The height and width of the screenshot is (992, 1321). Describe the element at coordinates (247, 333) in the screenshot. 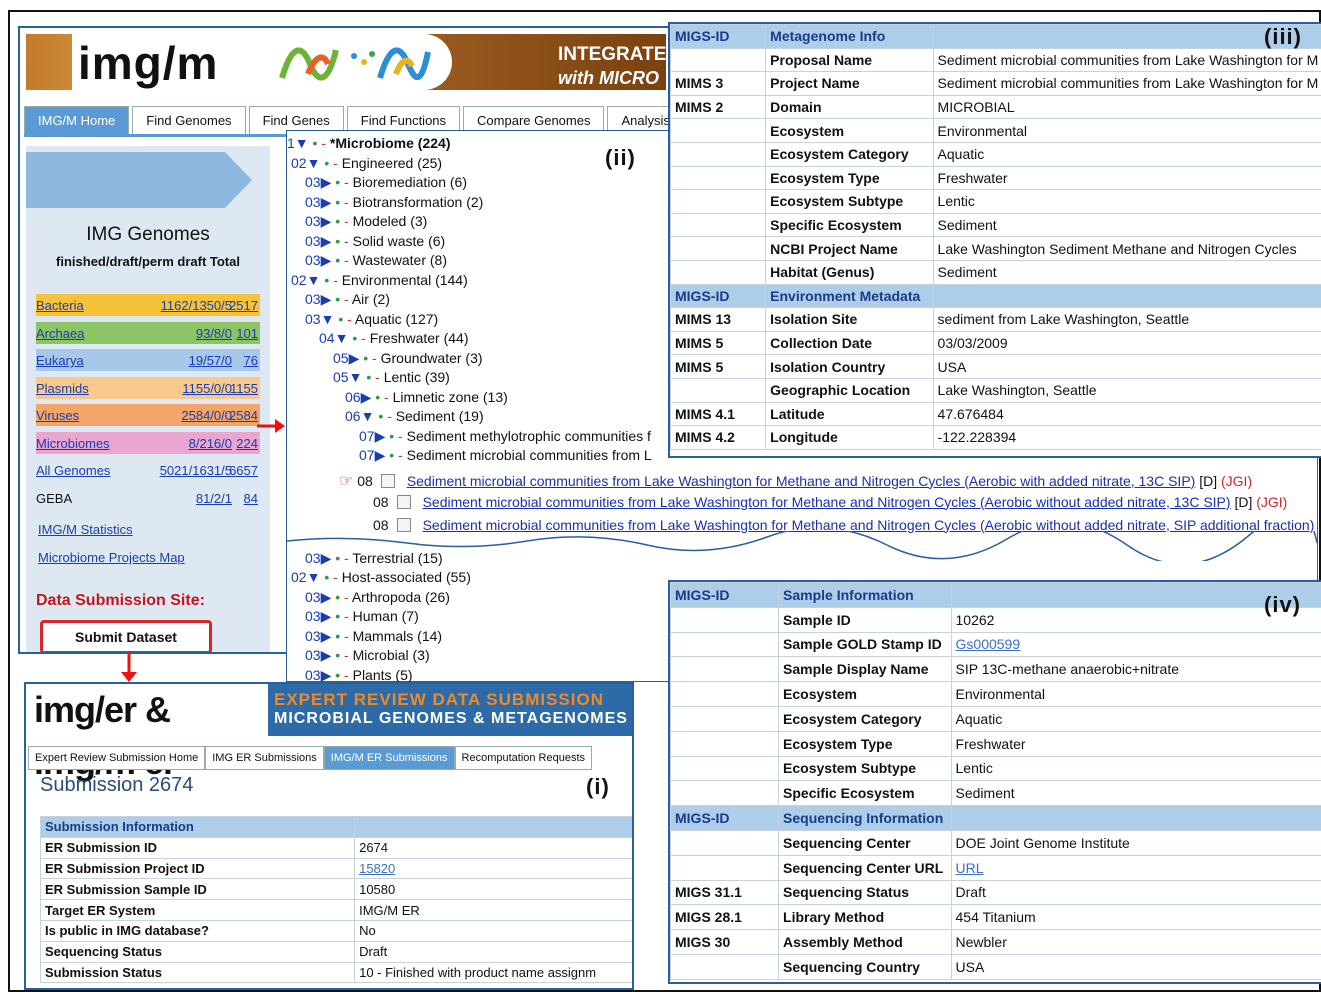

I see `genome-total: 101` at that location.